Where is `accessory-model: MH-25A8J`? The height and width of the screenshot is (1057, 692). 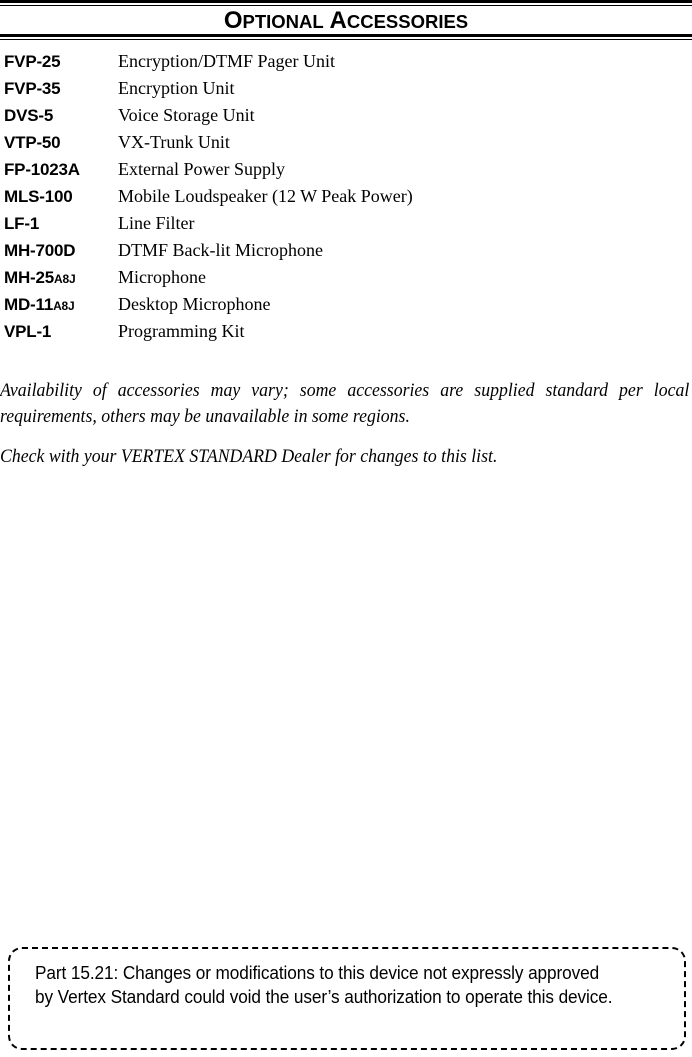
accessory-model: MH-25A8J is located at coordinates (40, 277).